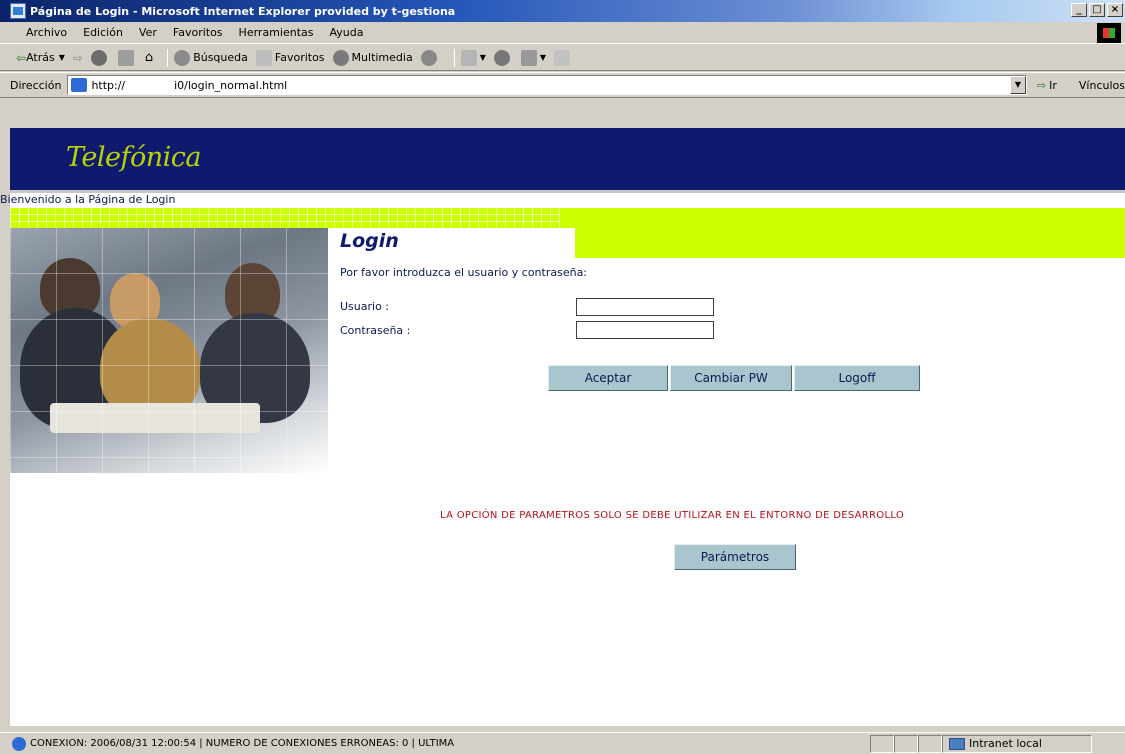 The height and width of the screenshot is (754, 1125). I want to click on history-icon, so click(428, 57).